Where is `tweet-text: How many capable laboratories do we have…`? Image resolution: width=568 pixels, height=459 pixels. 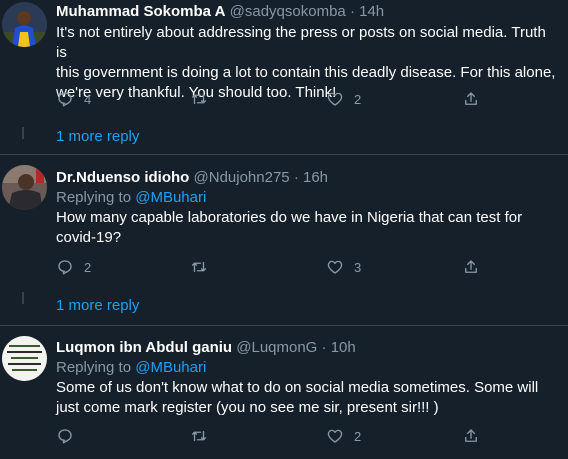 tweet-text: How many capable laboratories do we have… is located at coordinates (308, 228).